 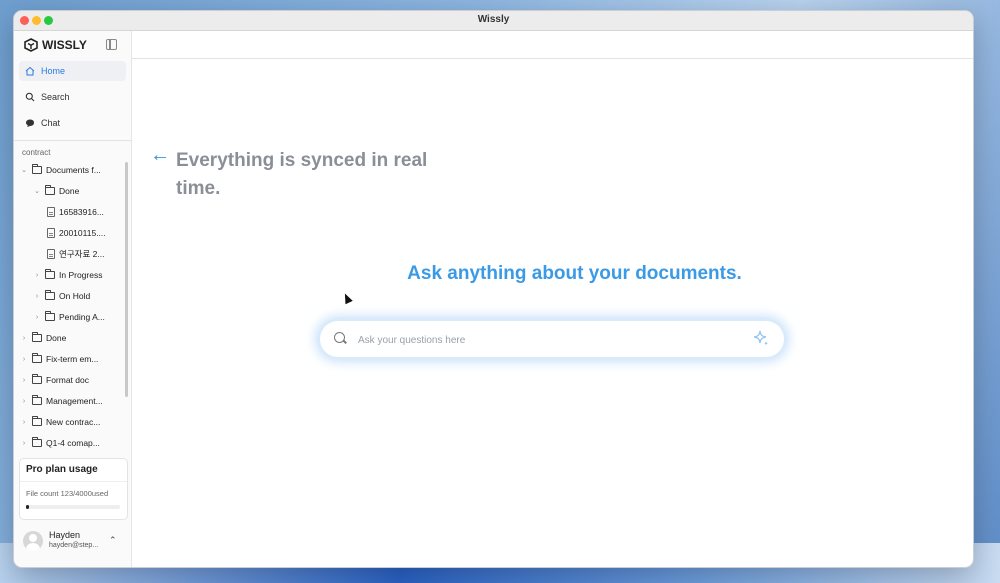 I want to click on user-menu: Hayden hayden@step... ⌃, so click(x=75, y=542).